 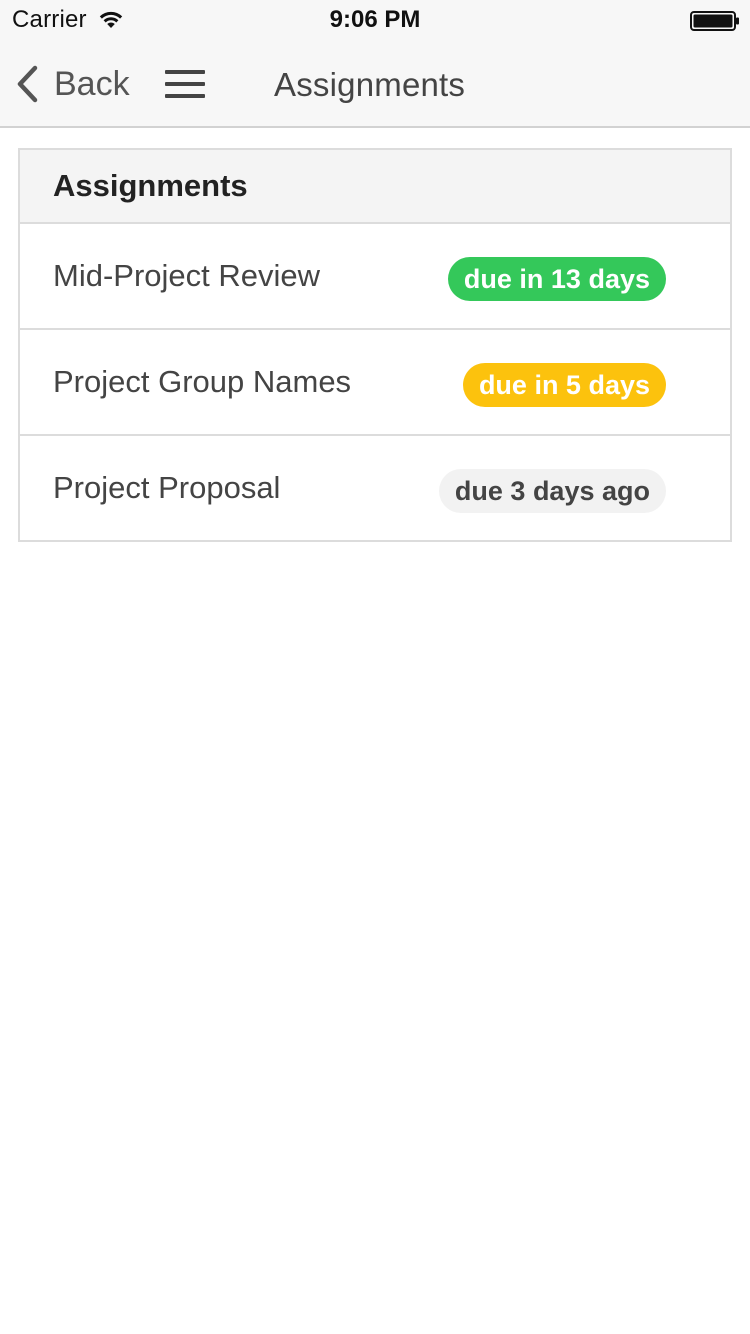 I want to click on battery-icon, so click(x=714, y=21).